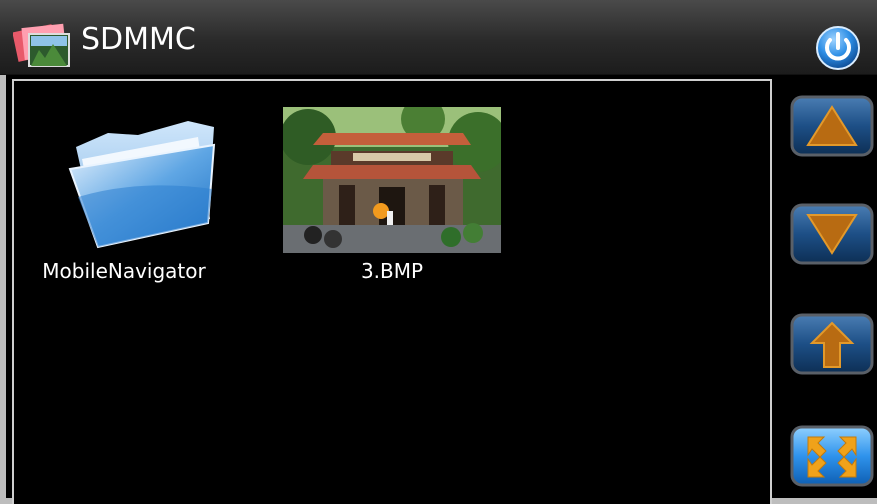 The width and height of the screenshot is (877, 504). I want to click on file-item-image: 3.BMP, so click(394, 191).